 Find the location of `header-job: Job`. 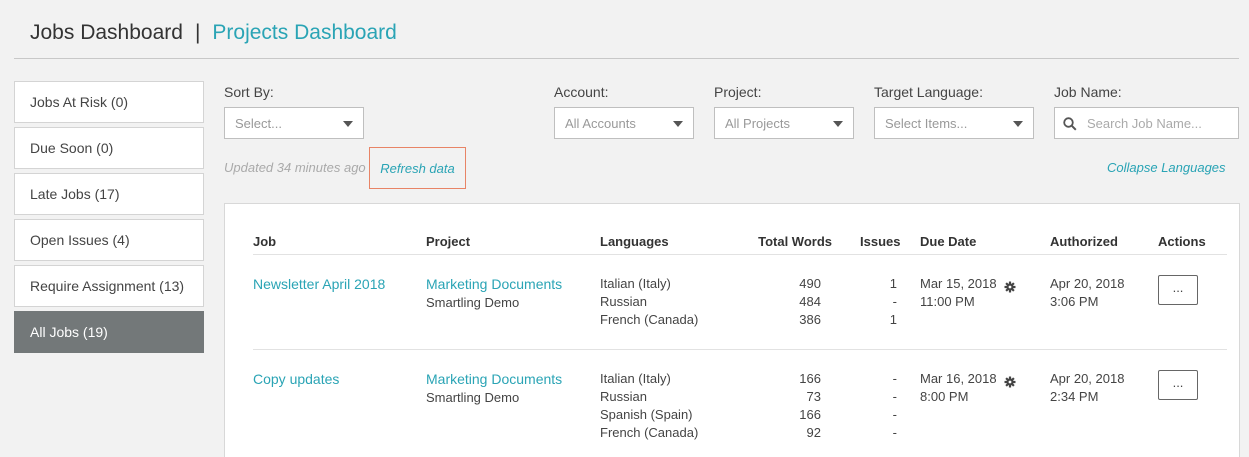

header-job: Job is located at coordinates (265, 241).